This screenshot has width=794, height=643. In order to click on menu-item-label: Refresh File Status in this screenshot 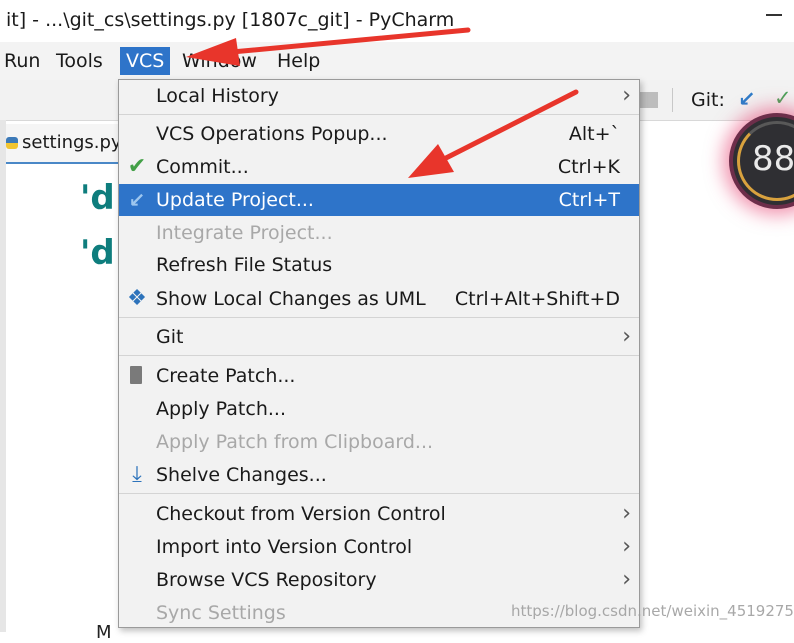, I will do `click(244, 265)`.